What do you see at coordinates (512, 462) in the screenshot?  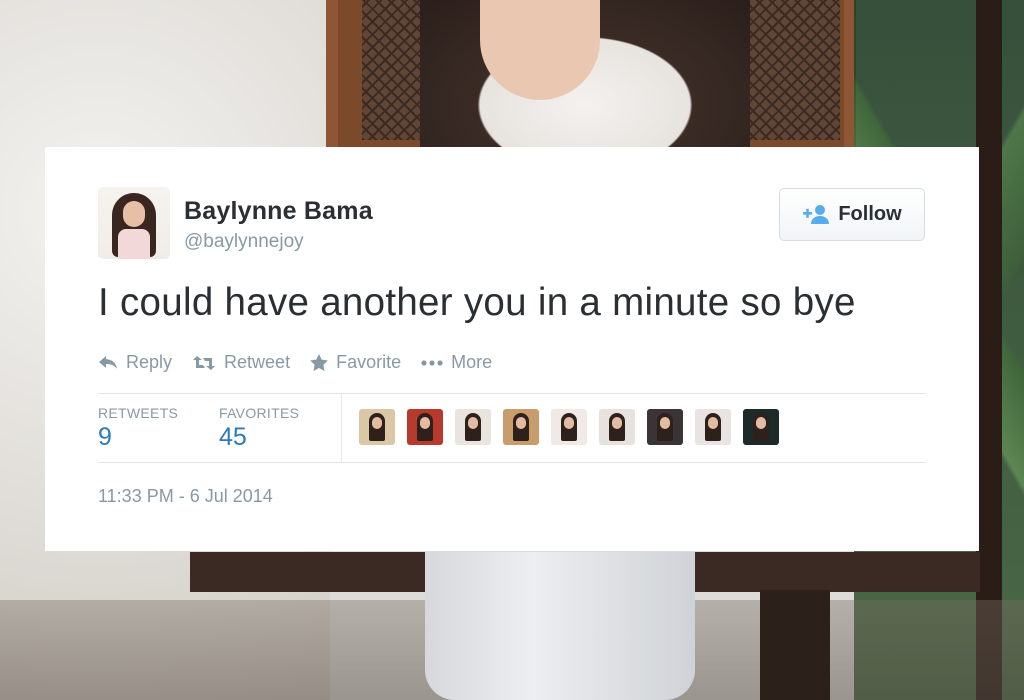 I see `divider-bottom` at bounding box center [512, 462].